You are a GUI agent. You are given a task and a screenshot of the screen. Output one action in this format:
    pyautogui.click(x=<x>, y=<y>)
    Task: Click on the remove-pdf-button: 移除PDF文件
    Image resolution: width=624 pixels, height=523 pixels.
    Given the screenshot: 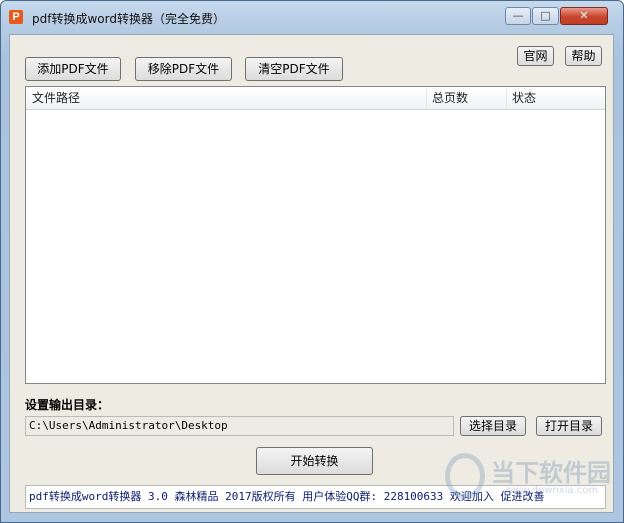 What is the action you would take?
    pyautogui.click(x=183, y=69)
    